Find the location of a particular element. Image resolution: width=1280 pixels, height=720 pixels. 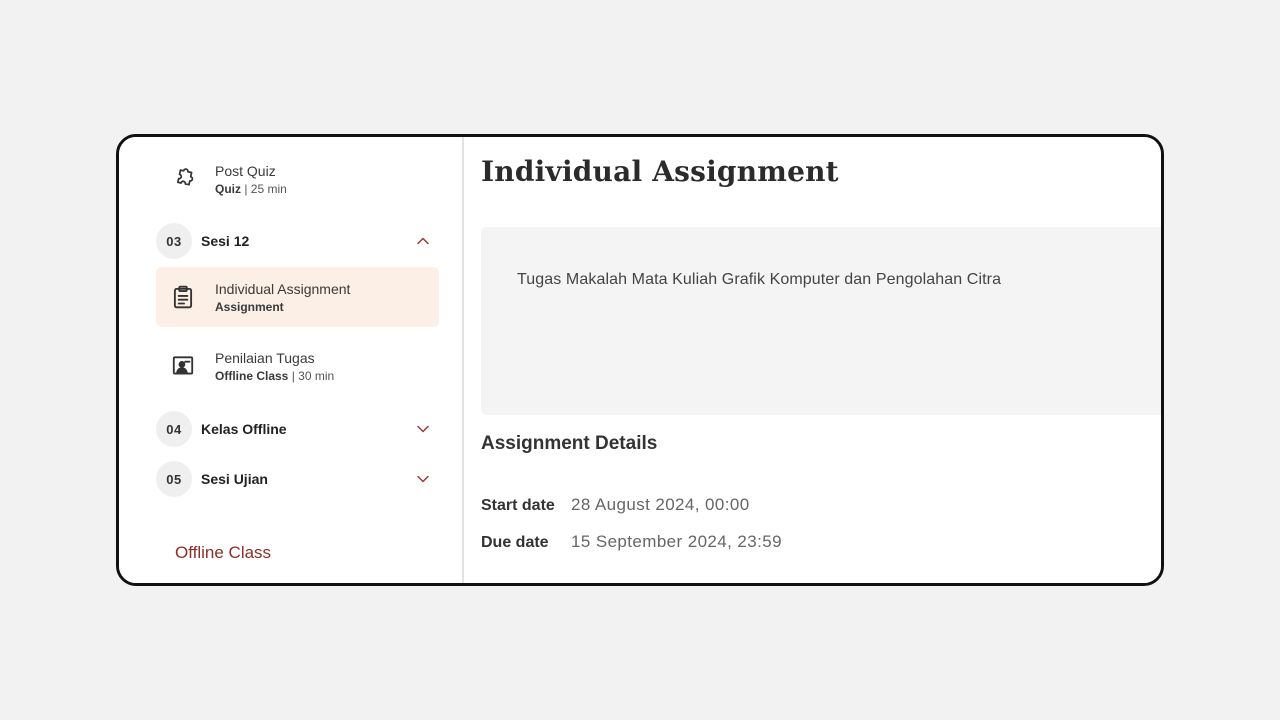

session-row-03: 03 Sesi 12 is located at coordinates (297, 241).